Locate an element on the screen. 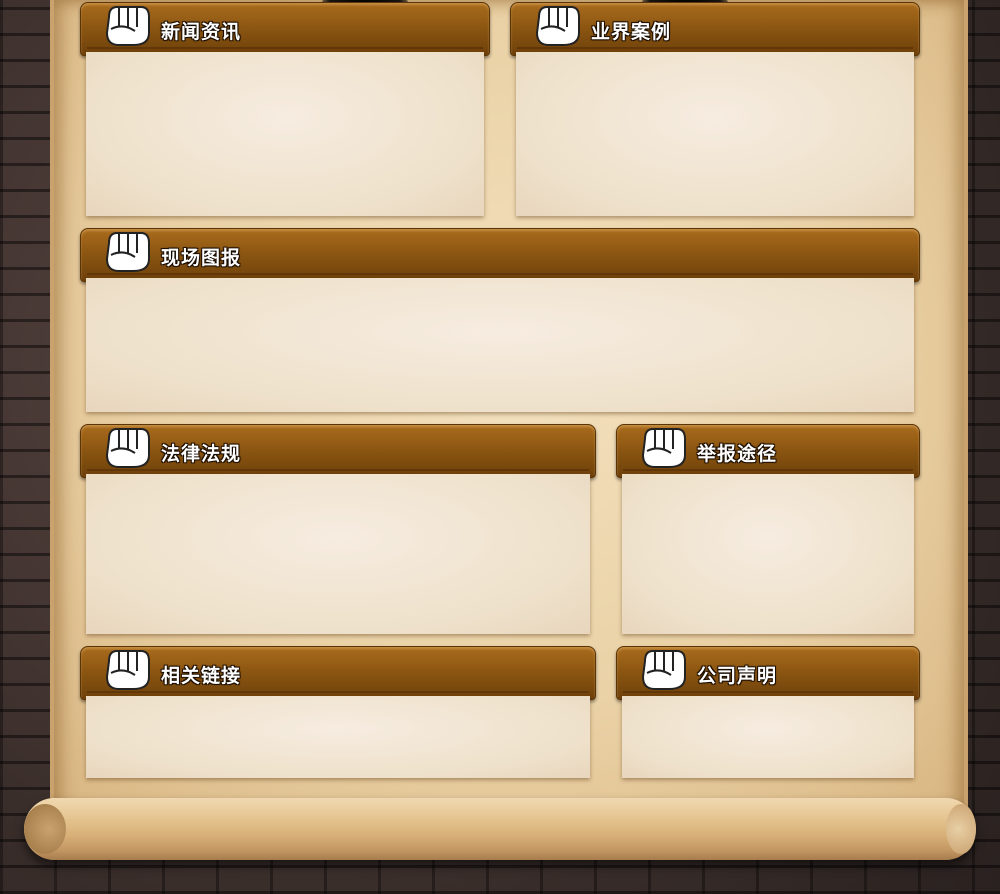 This screenshot has width=1000, height=894. section-report: 举报途径 is located at coordinates (768, 529).